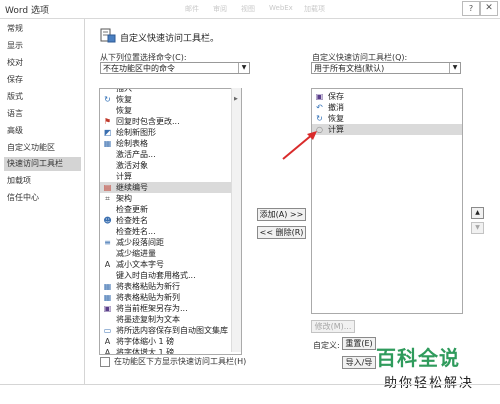 The image size is (500, 404). What do you see at coordinates (42, 164) in the screenshot?
I see `sidebar-item-quick-access: 快速访问工具栏` at bounding box center [42, 164].